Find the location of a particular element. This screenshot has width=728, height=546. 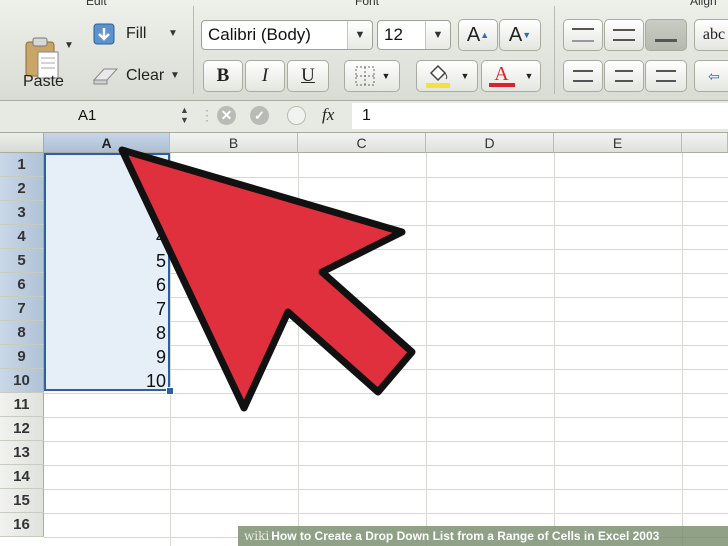

formula-builder-icon is located at coordinates (296, 115).